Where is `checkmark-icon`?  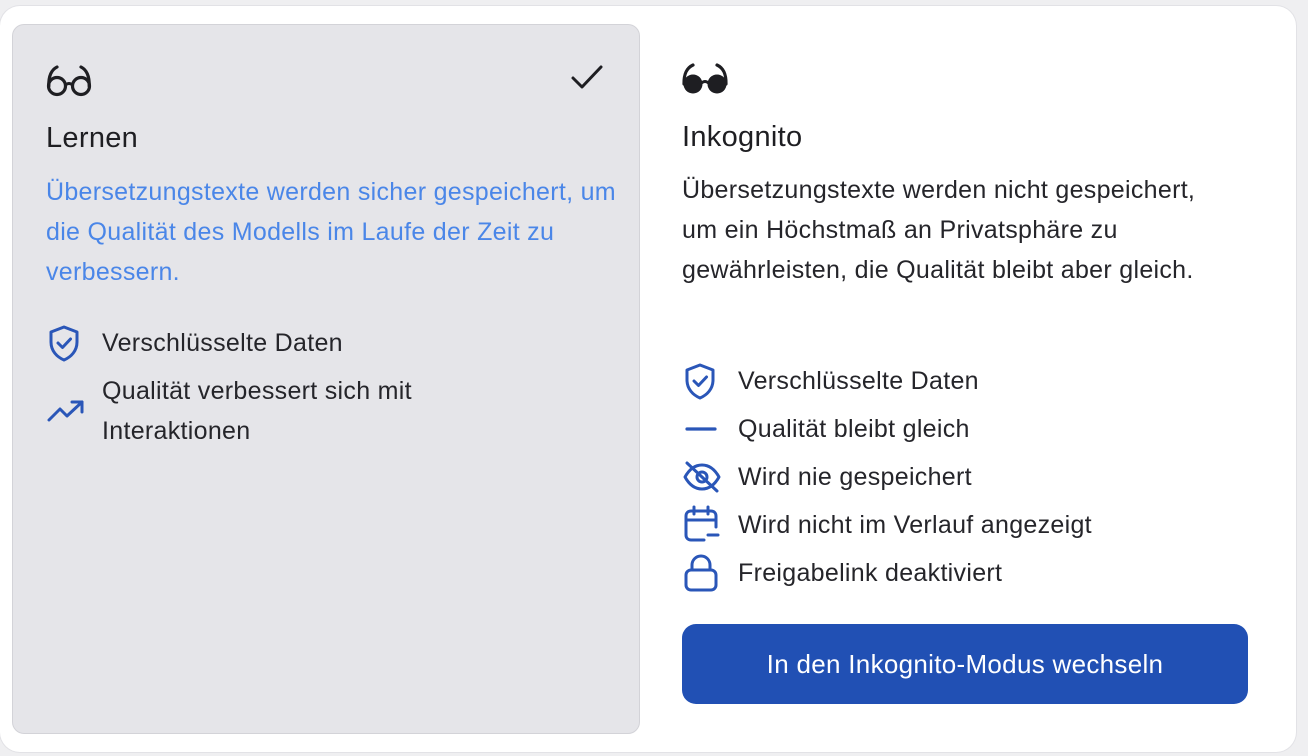
checkmark-icon is located at coordinates (587, 77).